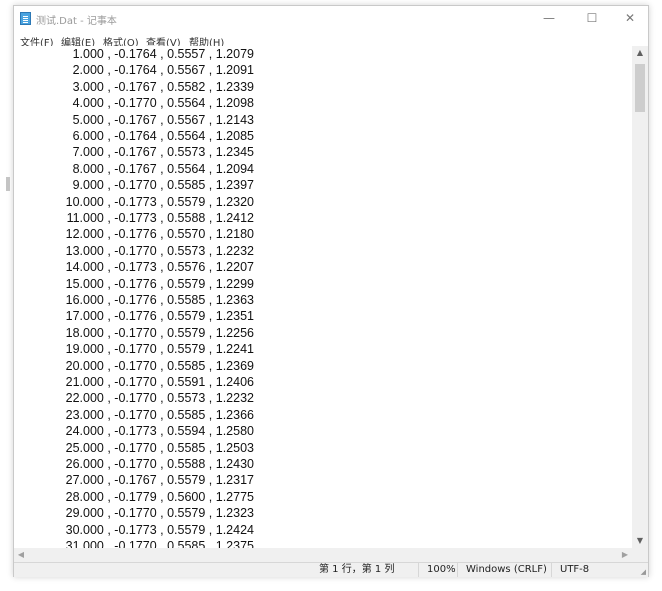  What do you see at coordinates (163, 136) in the screenshot?
I see `text-line: 6.000 , -0.1764 , 0.5564 , 1.2085` at bounding box center [163, 136].